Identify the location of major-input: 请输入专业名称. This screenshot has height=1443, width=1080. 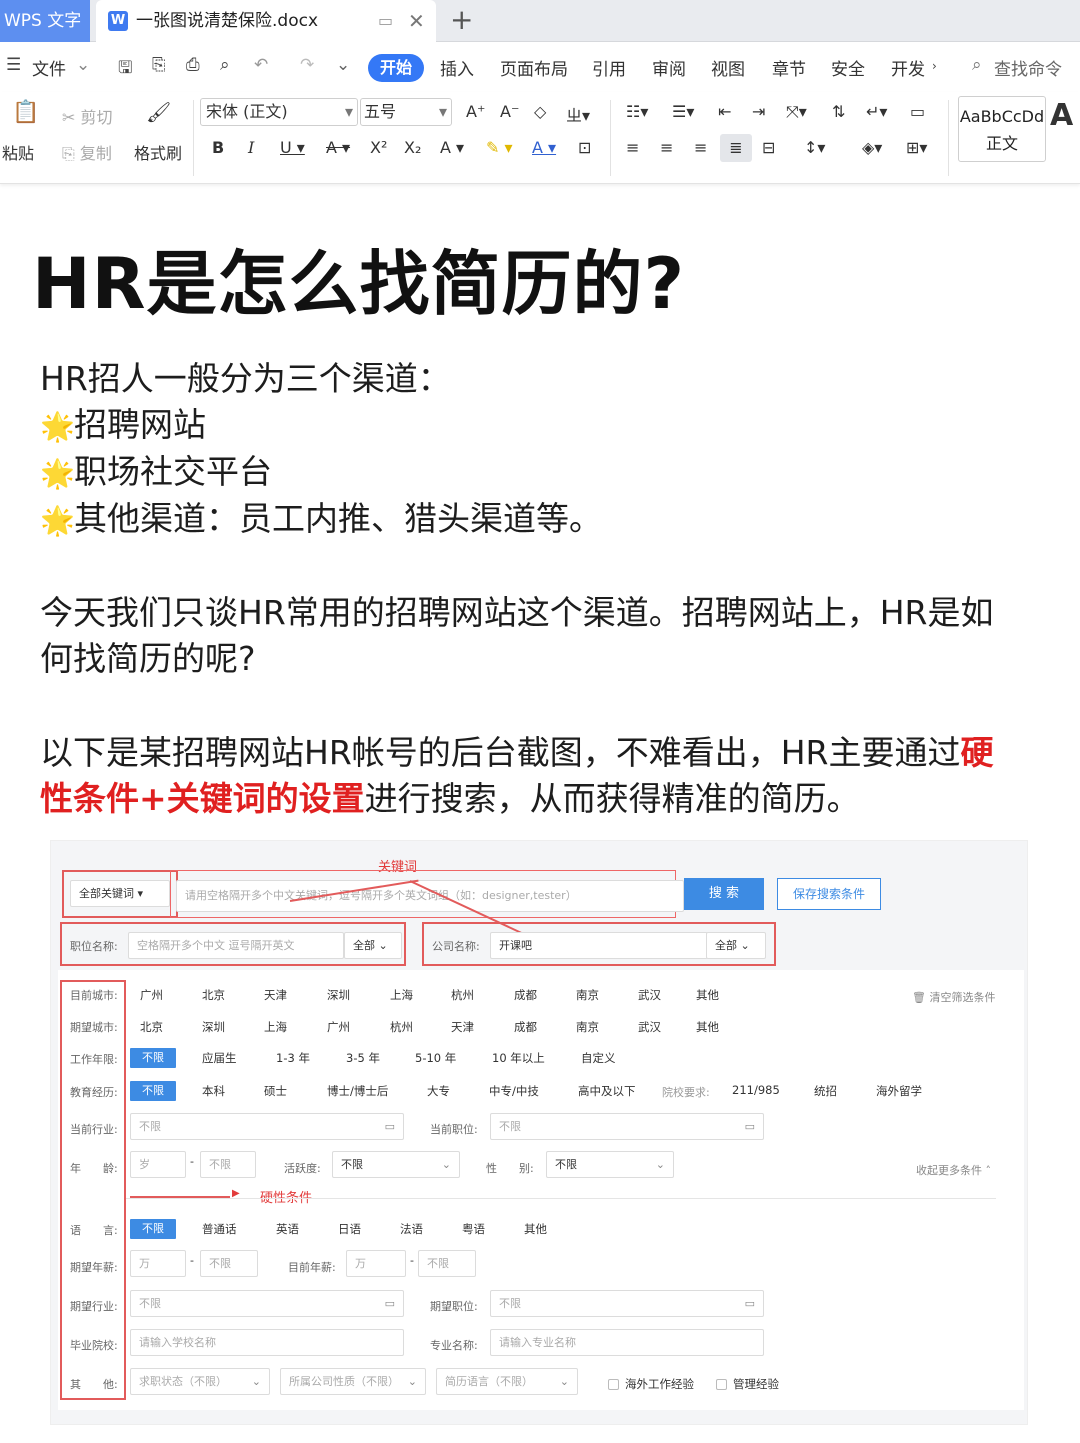
(627, 1342).